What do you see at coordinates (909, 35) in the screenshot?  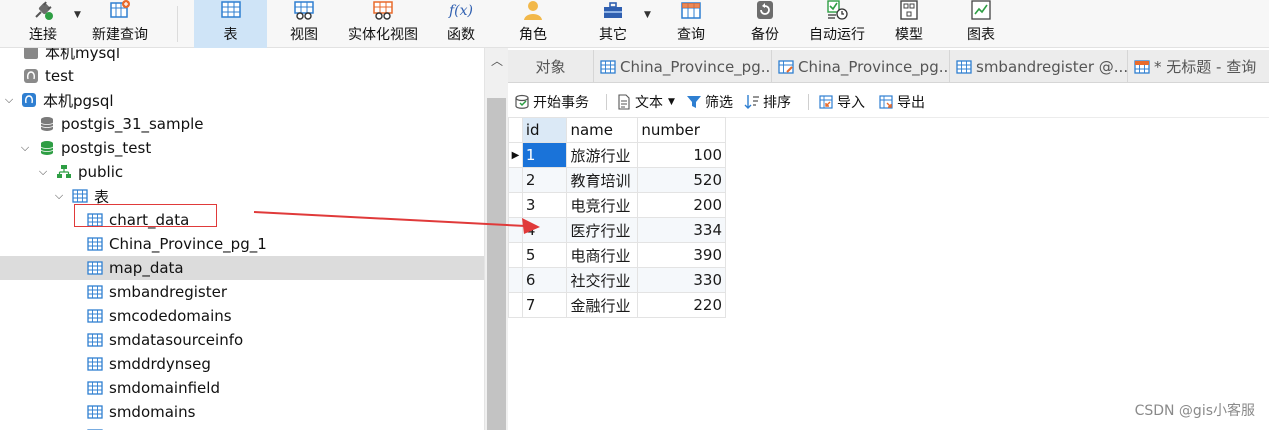 I see `model-label: 模型` at bounding box center [909, 35].